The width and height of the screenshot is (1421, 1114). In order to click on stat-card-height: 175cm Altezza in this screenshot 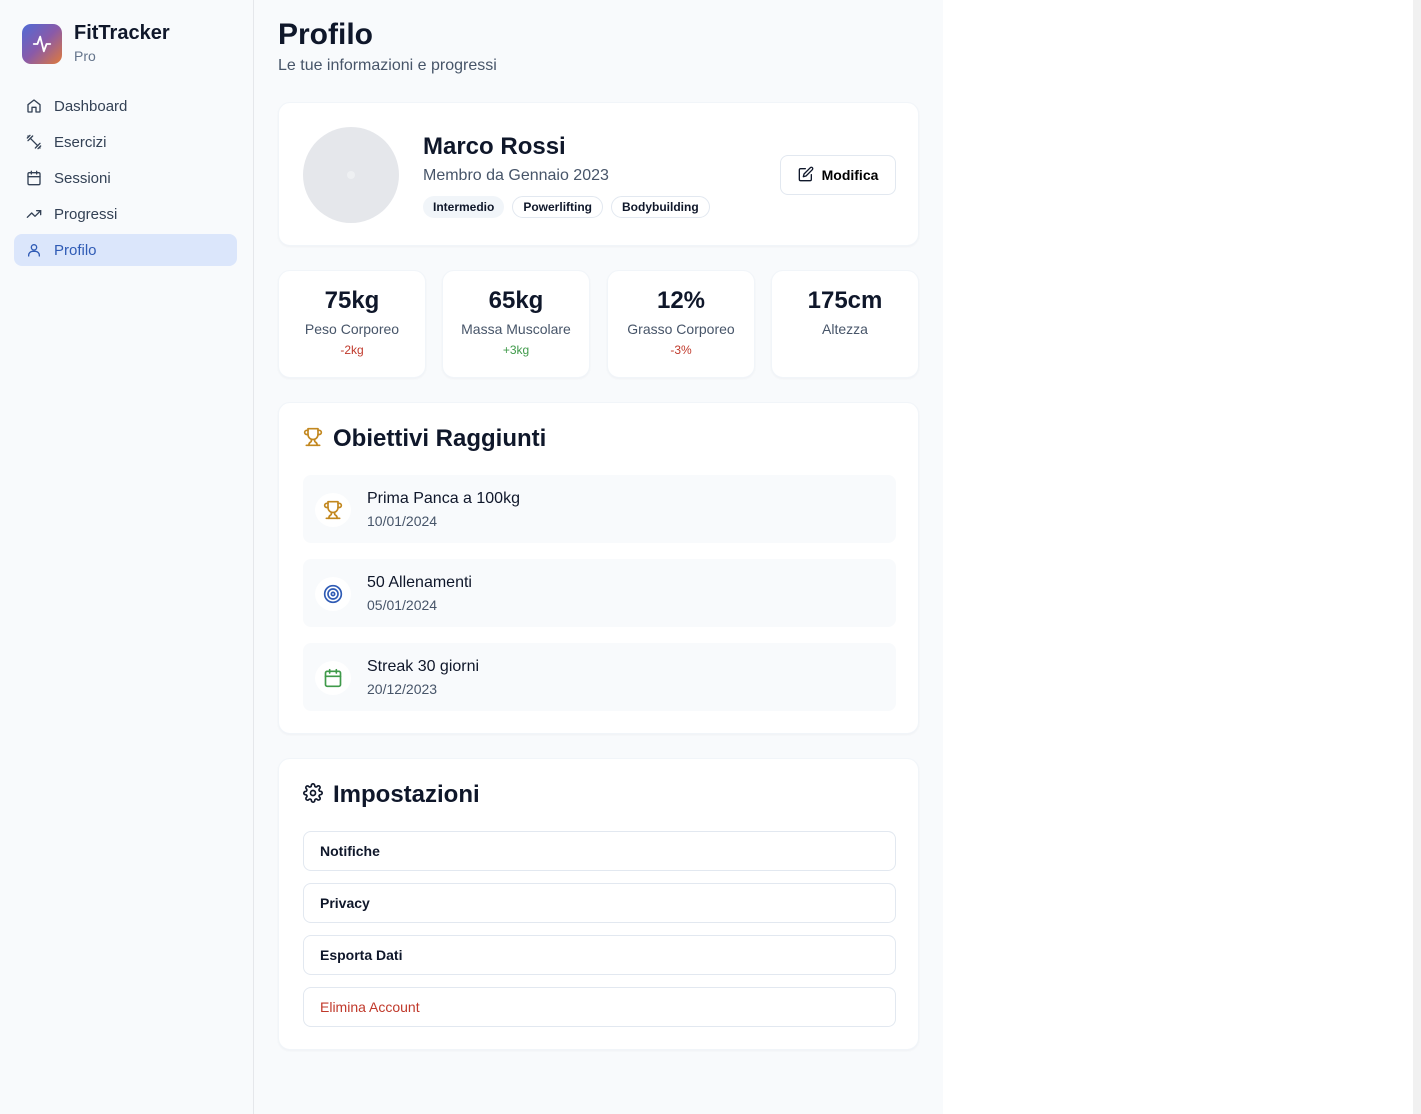, I will do `click(845, 324)`.